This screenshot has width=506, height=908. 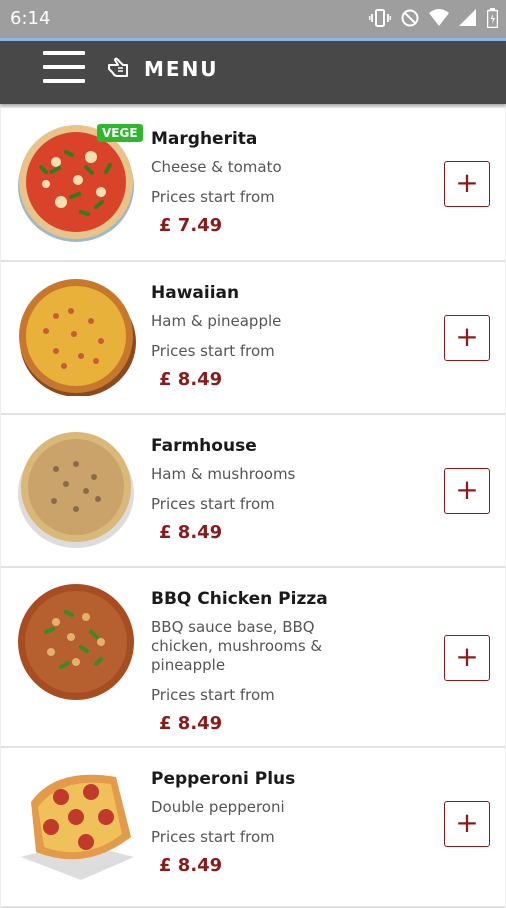 What do you see at coordinates (253, 72) in the screenshot?
I see `app-bar: MENU` at bounding box center [253, 72].